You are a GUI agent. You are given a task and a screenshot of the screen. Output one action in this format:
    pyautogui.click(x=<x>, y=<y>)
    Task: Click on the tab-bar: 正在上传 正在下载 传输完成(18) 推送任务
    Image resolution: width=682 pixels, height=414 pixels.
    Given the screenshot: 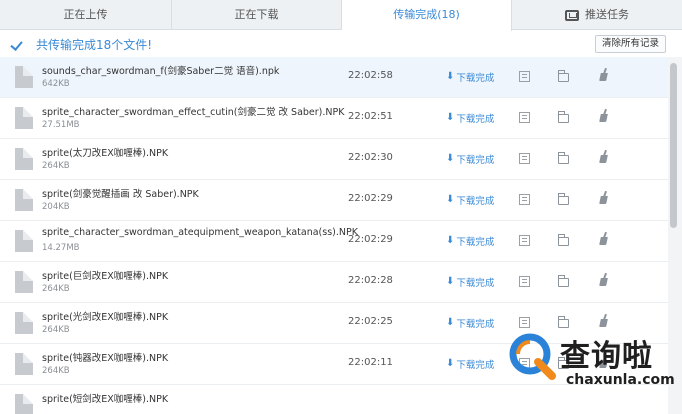 What is the action you would take?
    pyautogui.click(x=341, y=15)
    